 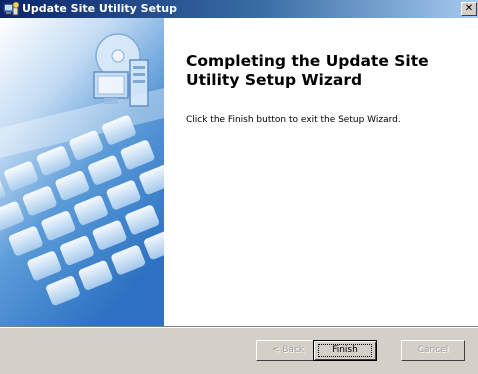 I want to click on back-button: < Back, so click(x=288, y=350).